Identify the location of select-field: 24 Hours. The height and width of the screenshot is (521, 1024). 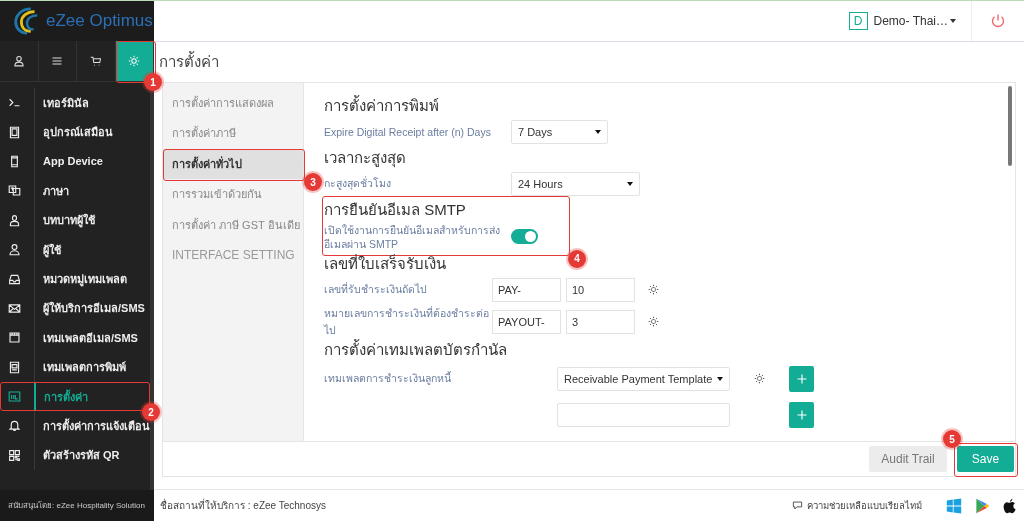
(575, 183).